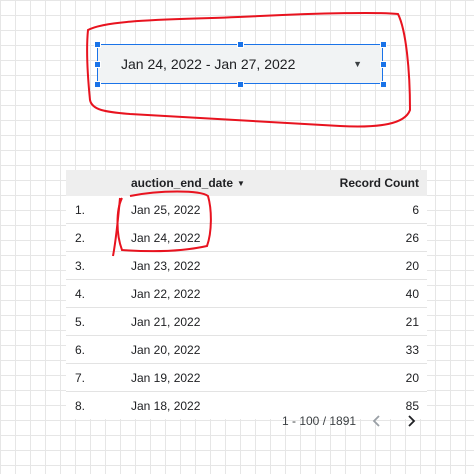  What do you see at coordinates (166, 349) in the screenshot?
I see `date-cell: Jan 20, 2022` at bounding box center [166, 349].